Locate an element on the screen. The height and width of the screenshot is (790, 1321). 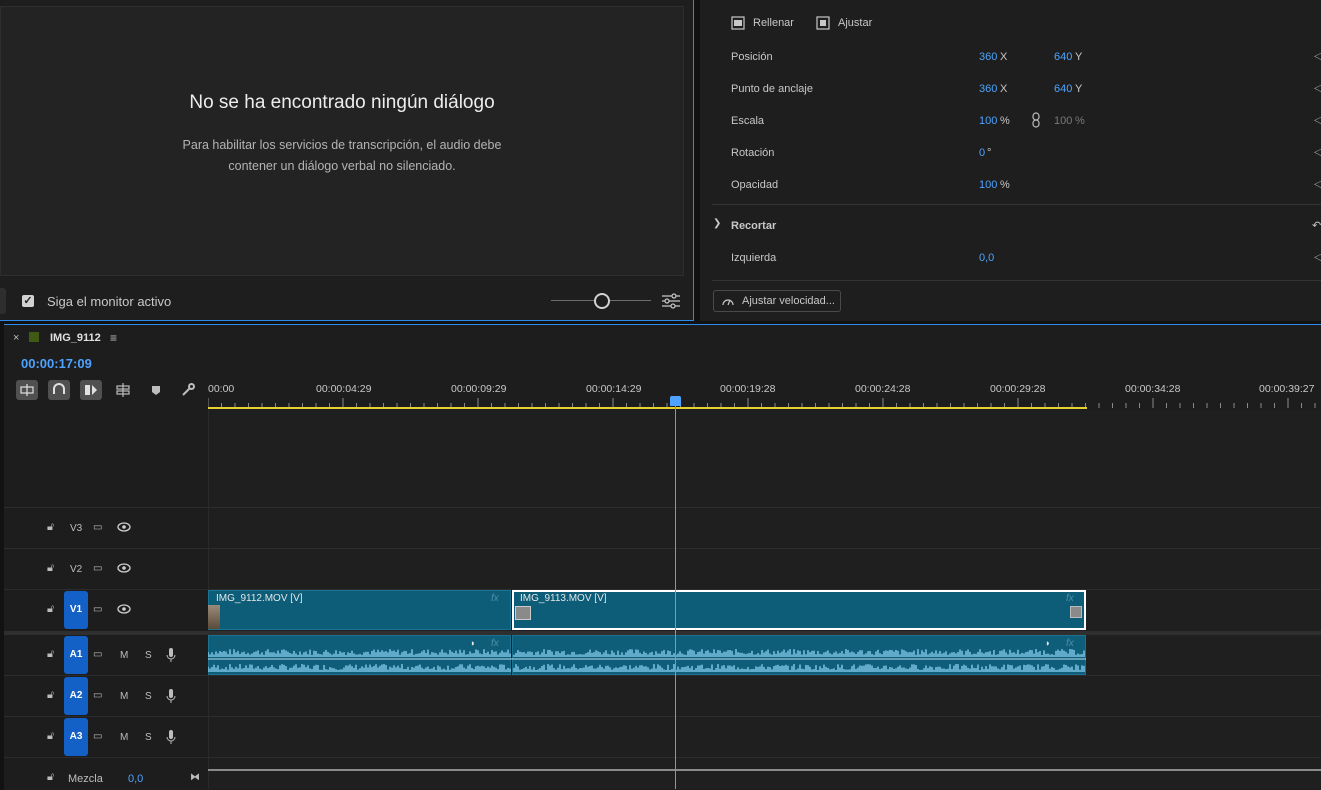
anchor-point-label: Punto de anclaje is located at coordinates (772, 89).